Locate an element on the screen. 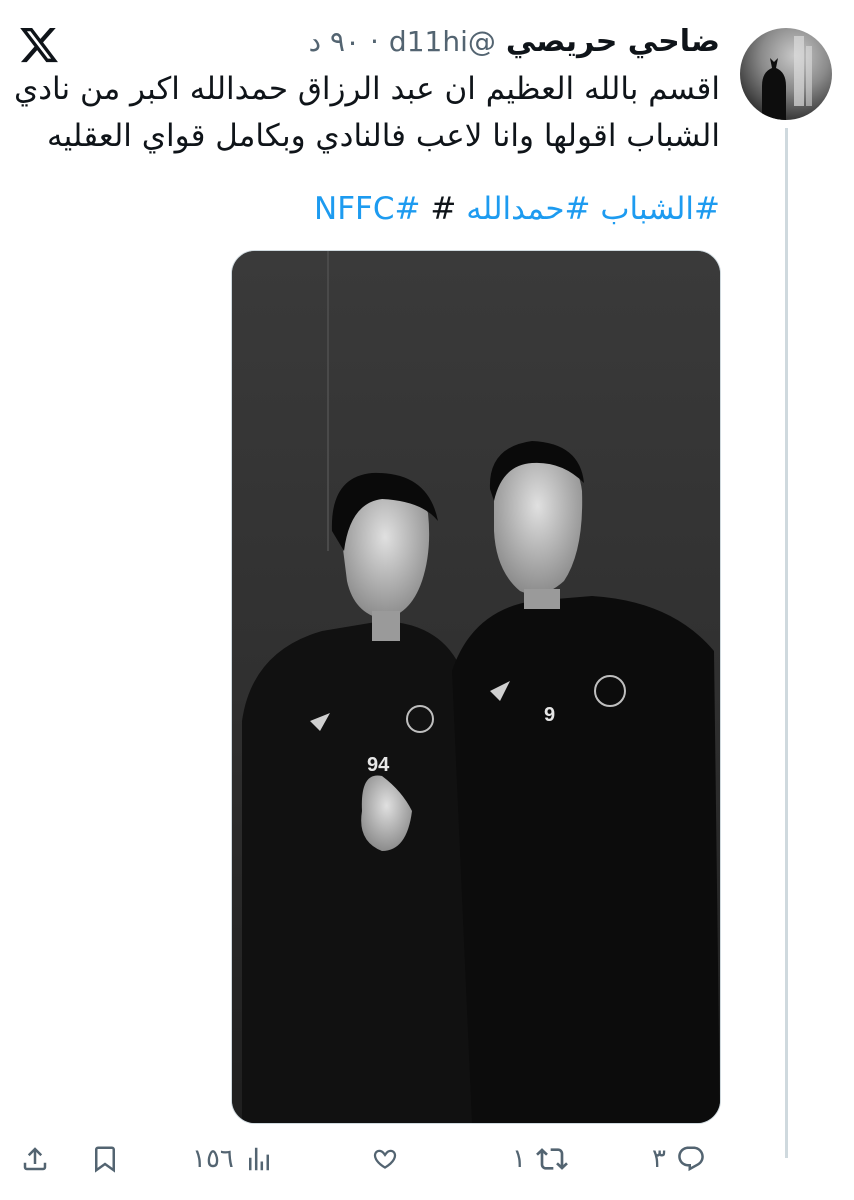 This screenshot has height=1200, width=854. retweet-button: ١ is located at coordinates (540, 1159).